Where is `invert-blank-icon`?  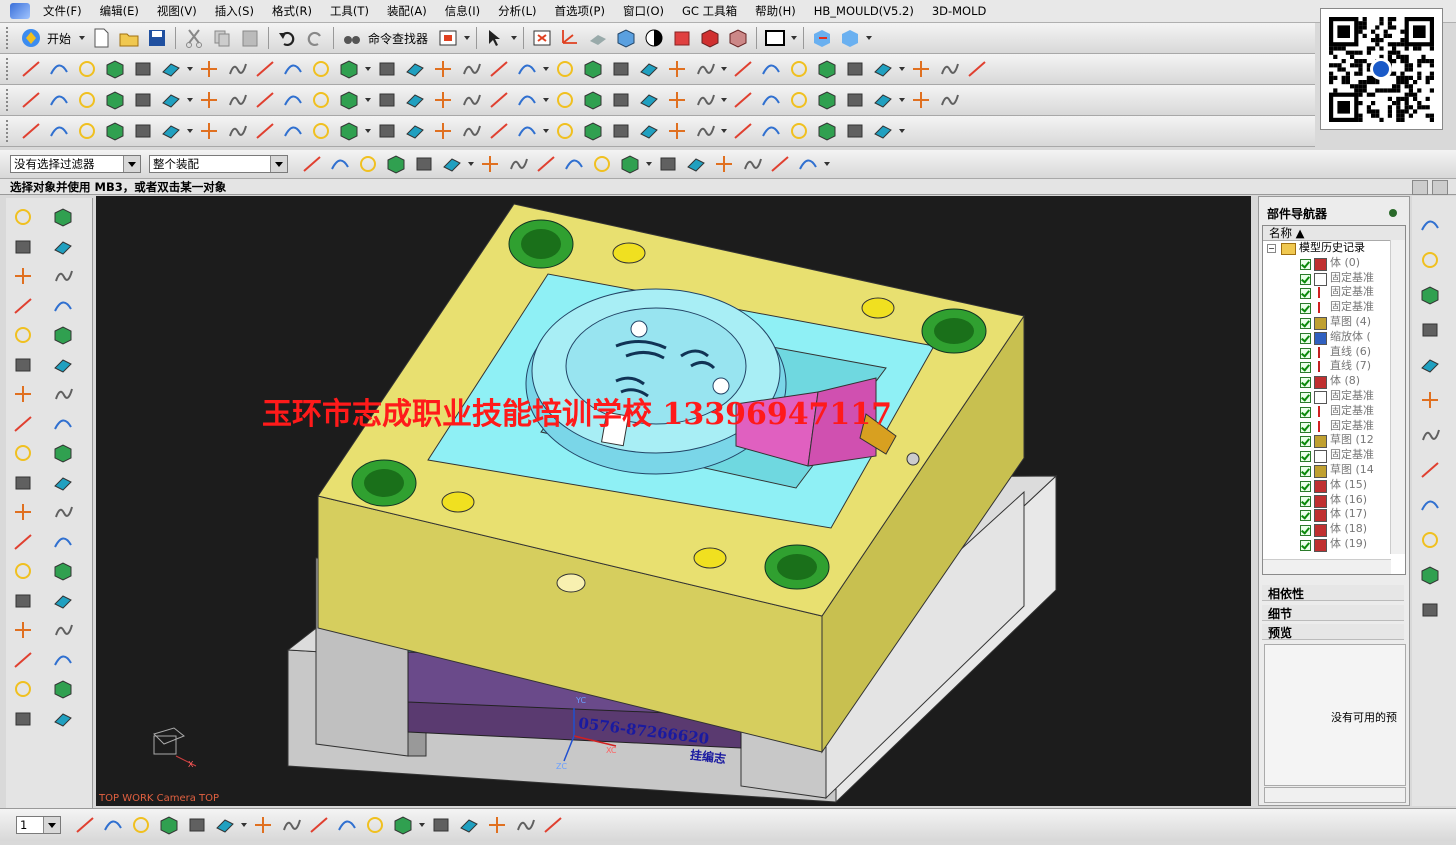
invert-blank-icon is located at coordinates (375, 825).